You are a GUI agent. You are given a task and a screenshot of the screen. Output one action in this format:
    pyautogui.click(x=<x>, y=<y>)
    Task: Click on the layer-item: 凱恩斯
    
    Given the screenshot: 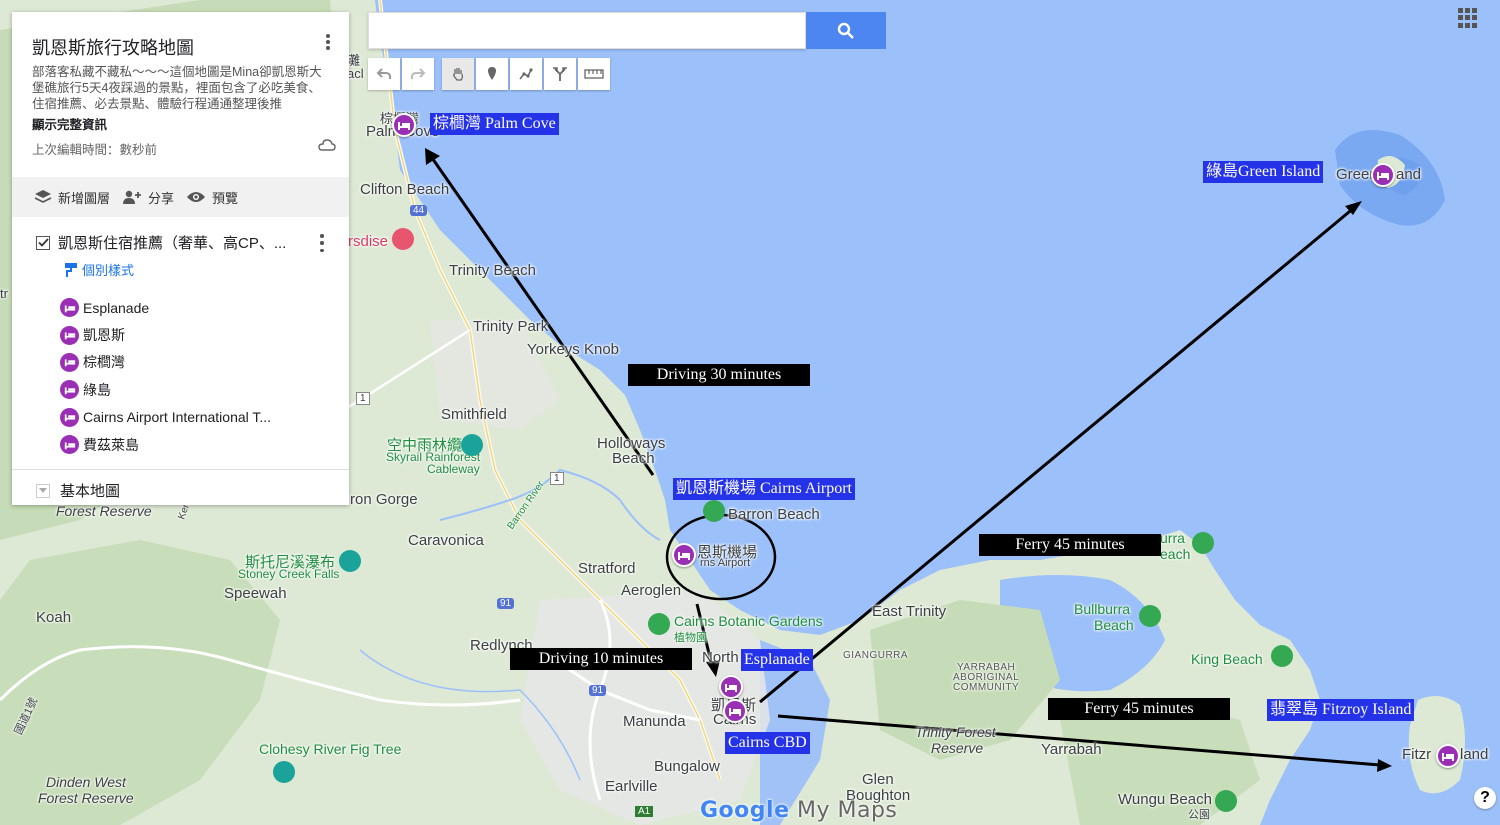 What is the action you would take?
    pyautogui.click(x=165, y=334)
    